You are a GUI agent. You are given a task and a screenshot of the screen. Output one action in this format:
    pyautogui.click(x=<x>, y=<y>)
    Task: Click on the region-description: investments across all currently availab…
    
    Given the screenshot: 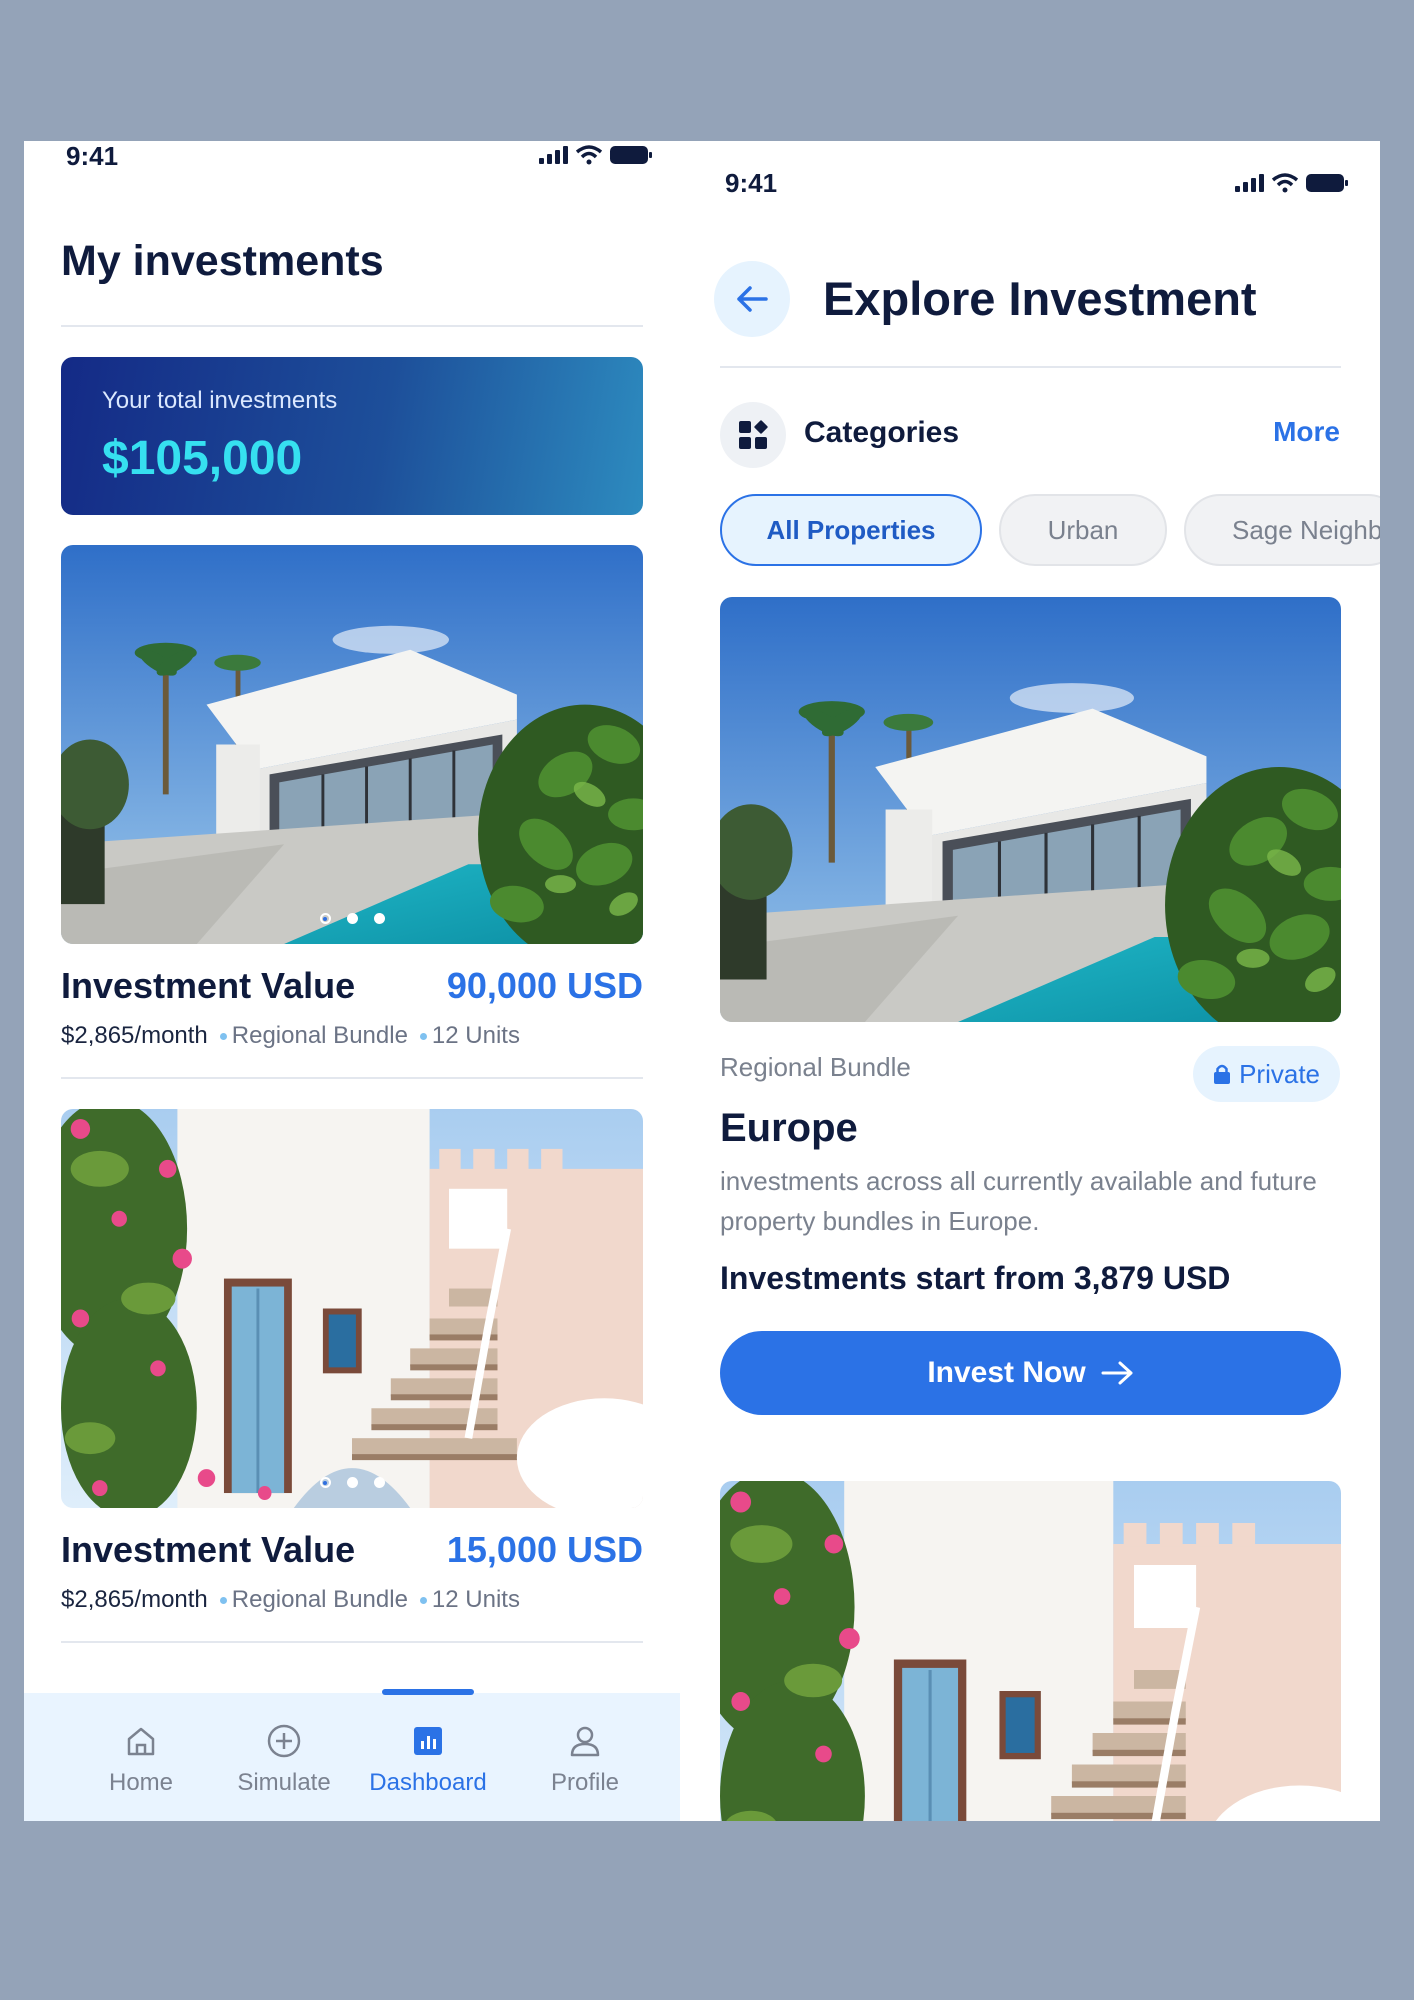 What is the action you would take?
    pyautogui.click(x=1018, y=1201)
    